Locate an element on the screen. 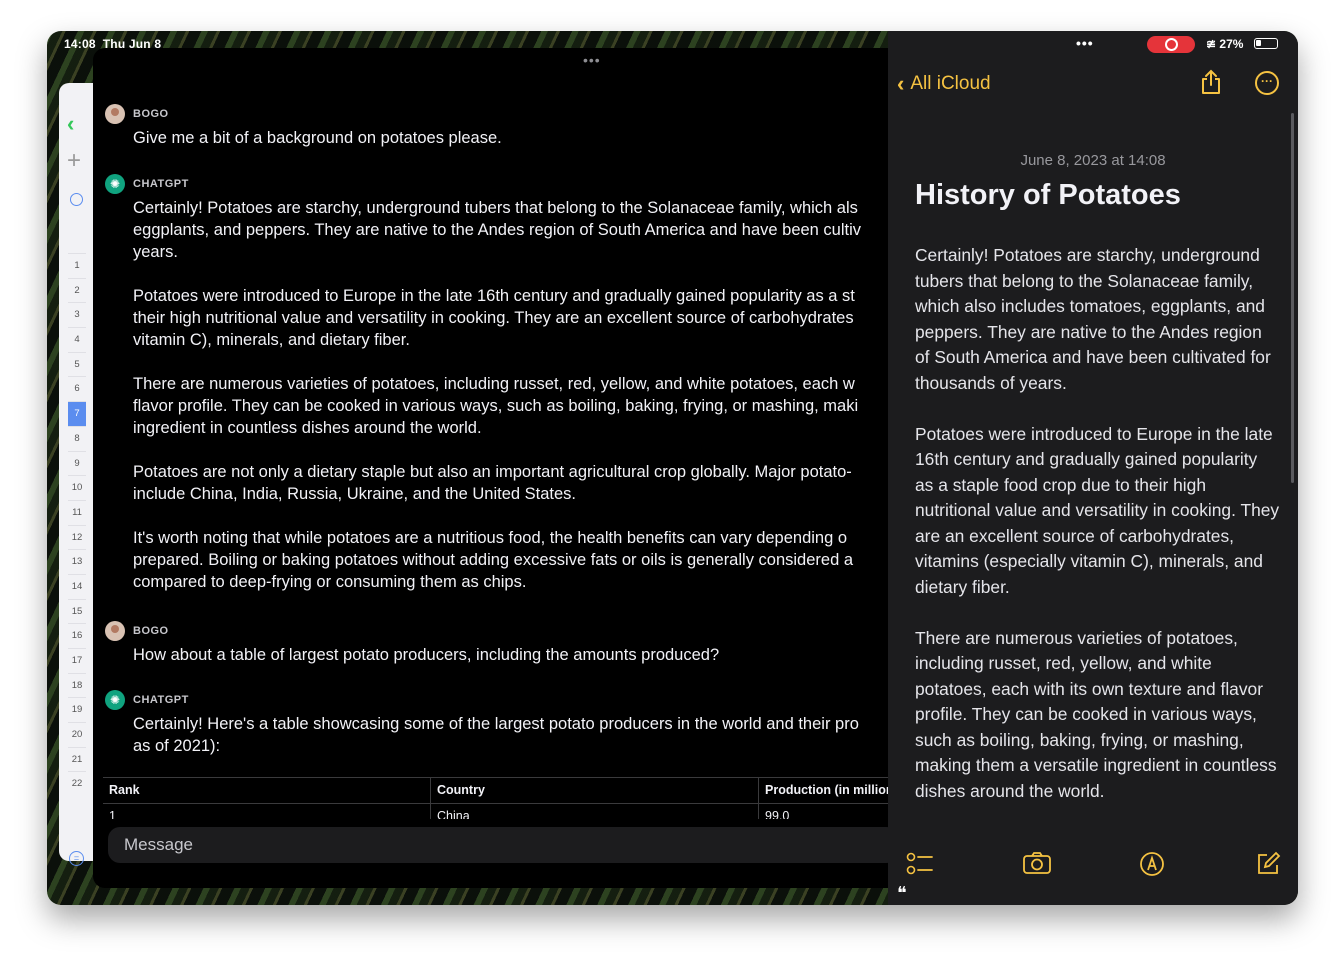 This screenshot has height=967, width=1344. sender-name: BOGO is located at coordinates (151, 631).